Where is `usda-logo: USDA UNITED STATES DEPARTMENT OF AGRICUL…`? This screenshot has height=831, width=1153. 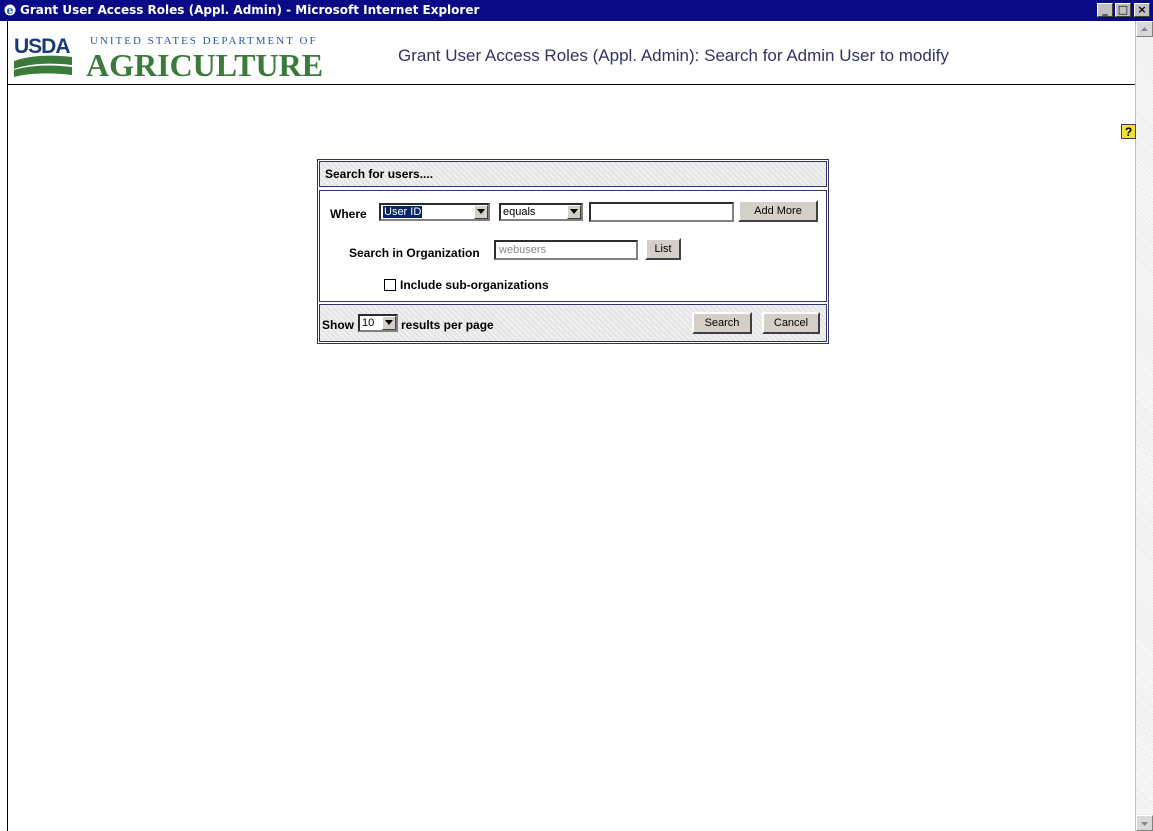
usda-logo: USDA UNITED STATES DEPARTMENT OF AGRICUL… is located at coordinates (168, 59).